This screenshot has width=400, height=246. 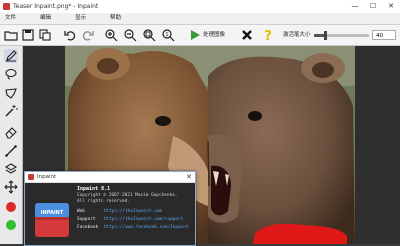 I want to click on zoom-out-button, so click(x=130, y=35).